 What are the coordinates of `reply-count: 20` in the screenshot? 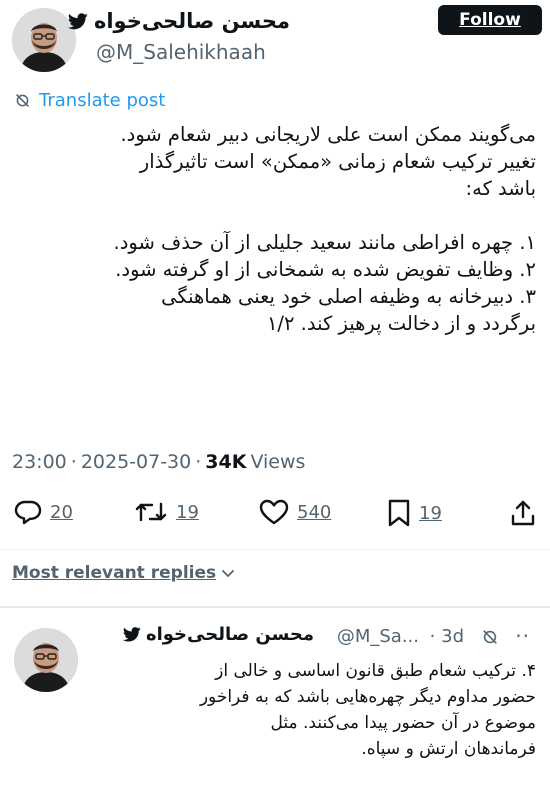 It's located at (61, 512).